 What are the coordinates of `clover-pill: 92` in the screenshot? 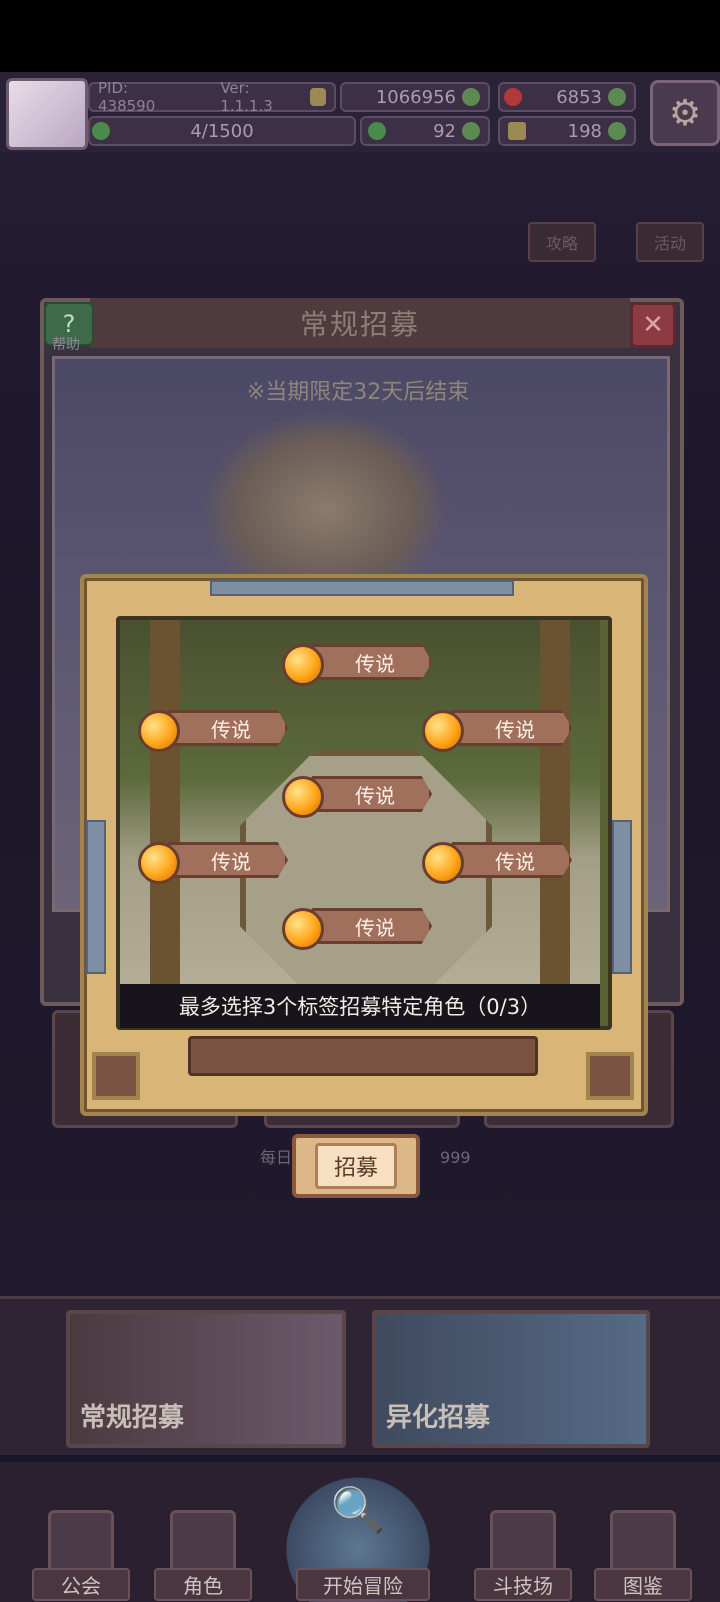 It's located at (425, 131).